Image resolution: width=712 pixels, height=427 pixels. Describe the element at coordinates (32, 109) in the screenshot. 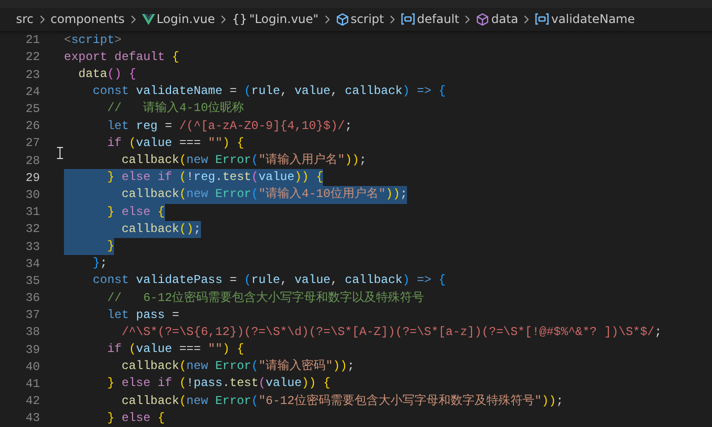

I see `line-number: 25` at that location.